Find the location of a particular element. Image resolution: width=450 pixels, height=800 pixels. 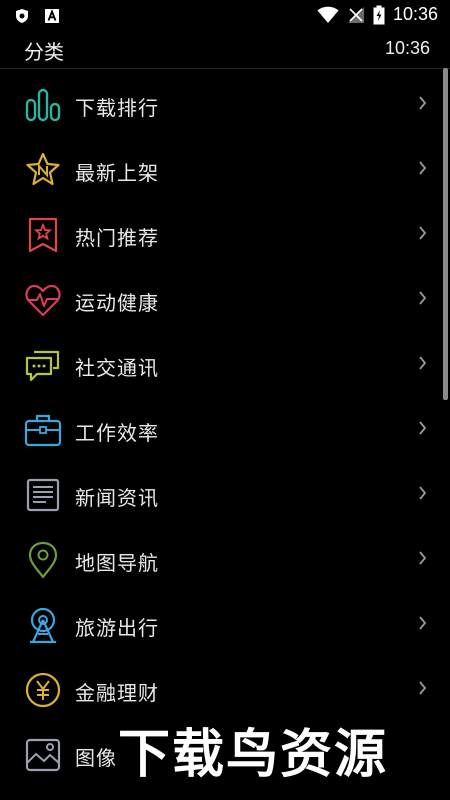

category-item-social: 社交通讯 is located at coordinates (225, 364).